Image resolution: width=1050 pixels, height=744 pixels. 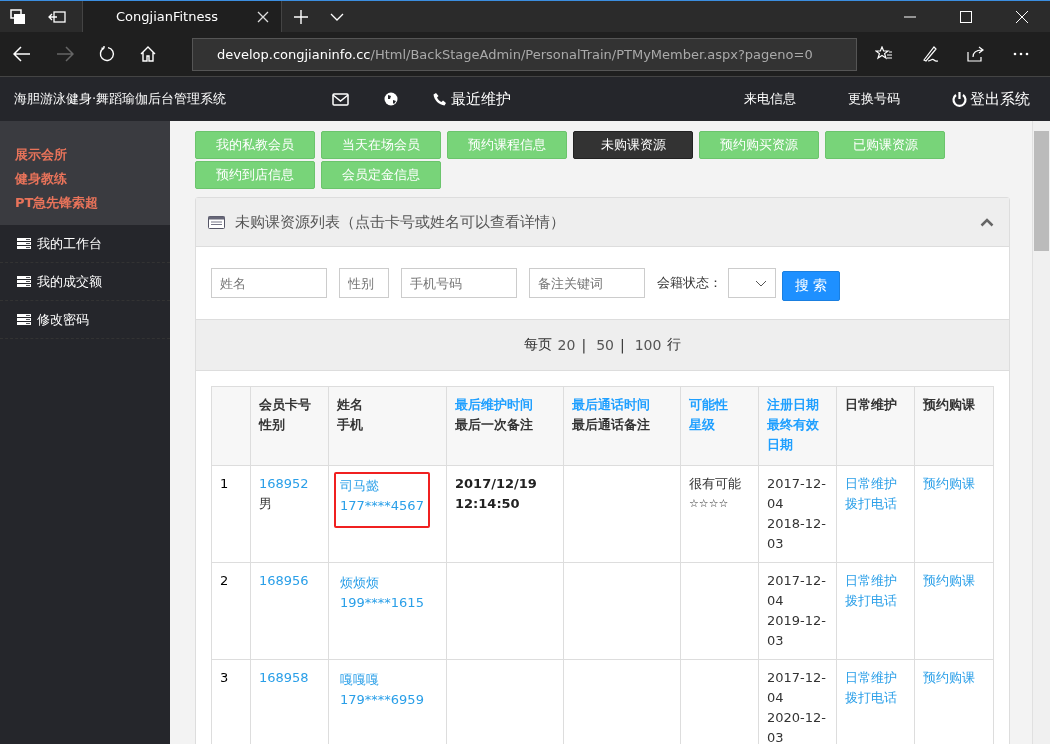 What do you see at coordinates (959, 99) in the screenshot?
I see `power-icon` at bounding box center [959, 99].